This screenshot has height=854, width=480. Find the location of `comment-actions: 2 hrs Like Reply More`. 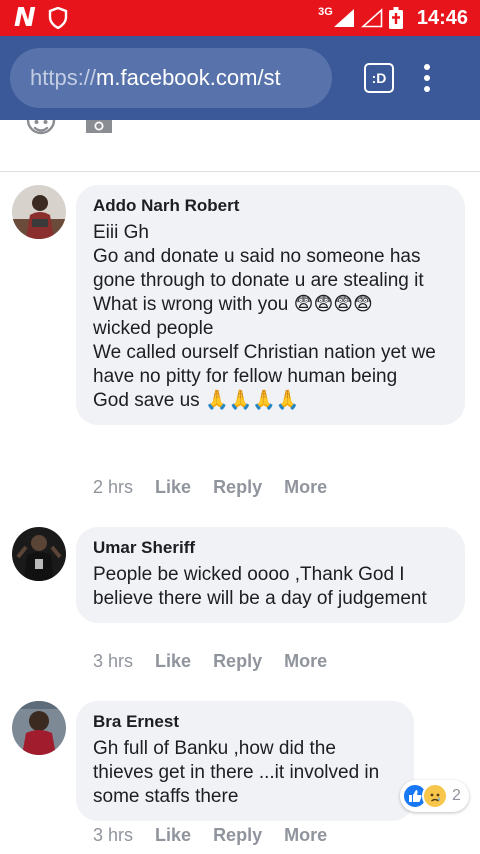

comment-actions: 2 hrs Like Reply More is located at coordinates (210, 487).